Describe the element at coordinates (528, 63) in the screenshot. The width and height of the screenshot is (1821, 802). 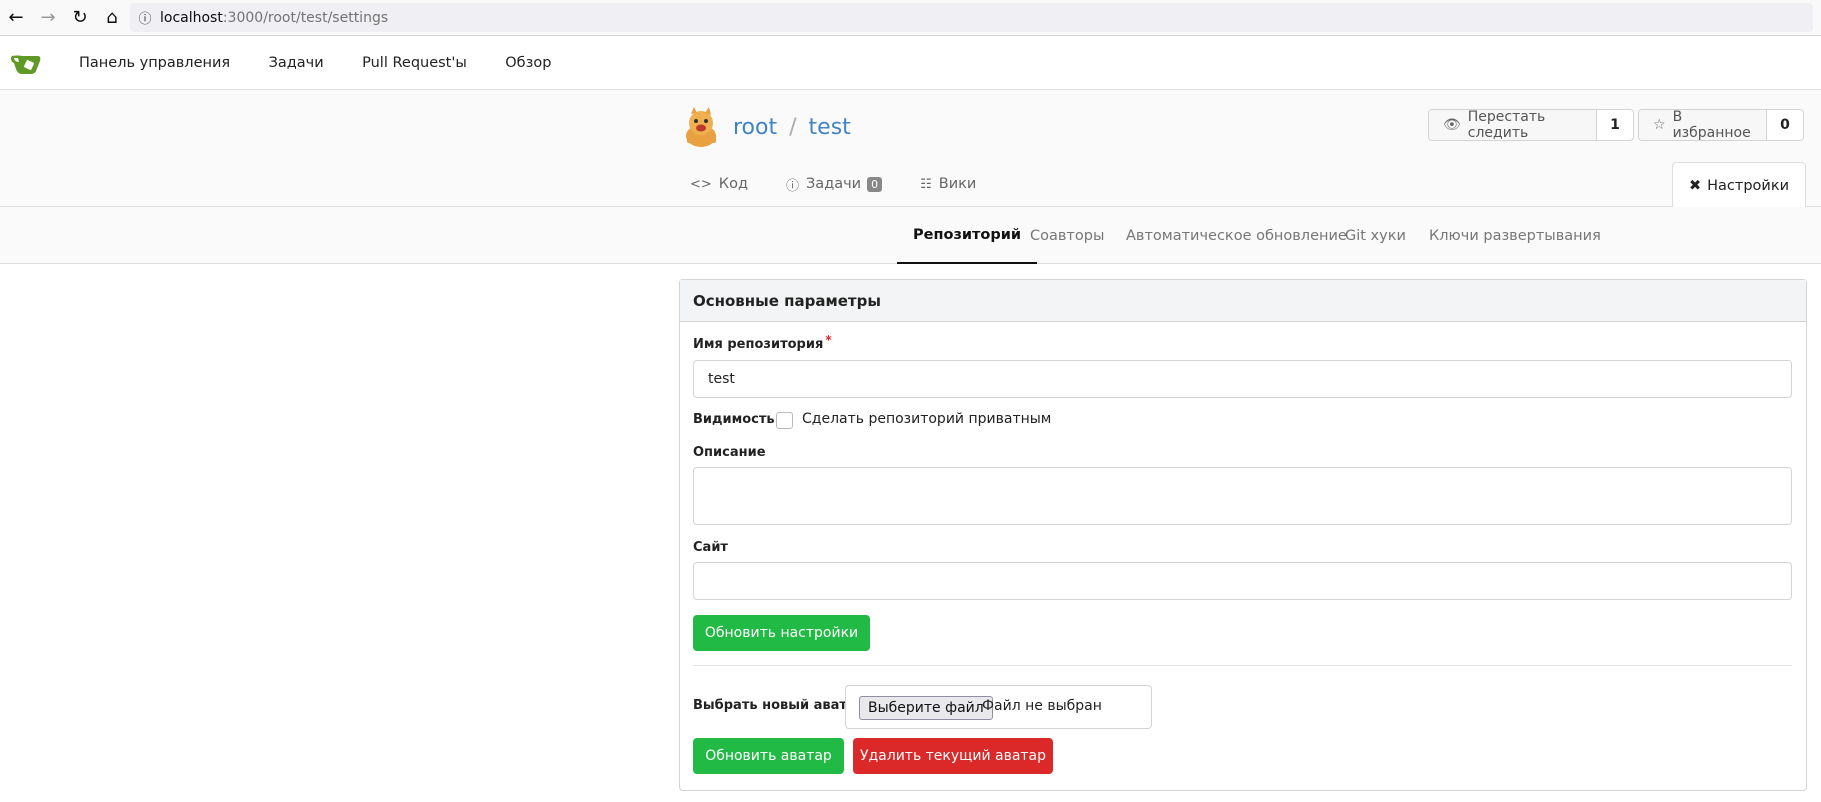
I see `nav-explore: Обзор` at that location.